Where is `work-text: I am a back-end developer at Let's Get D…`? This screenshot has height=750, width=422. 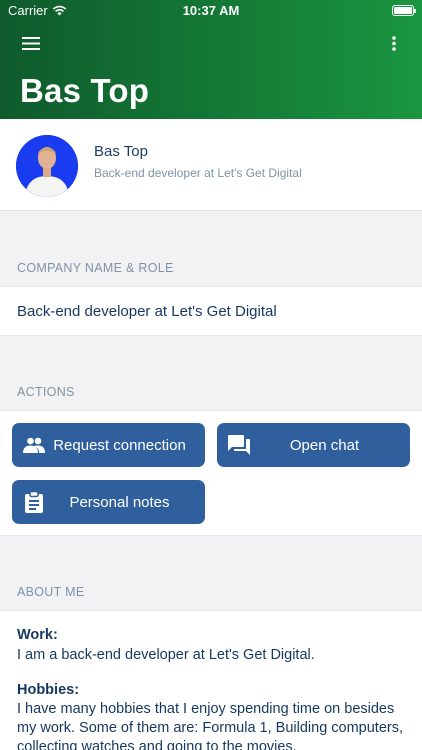 work-text: I am a back-end developer at Let's Get D… is located at coordinates (166, 655).